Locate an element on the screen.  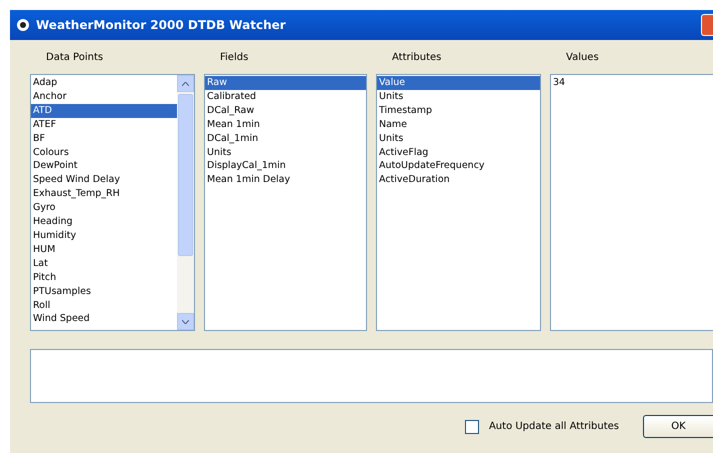
output-box is located at coordinates (371, 376).